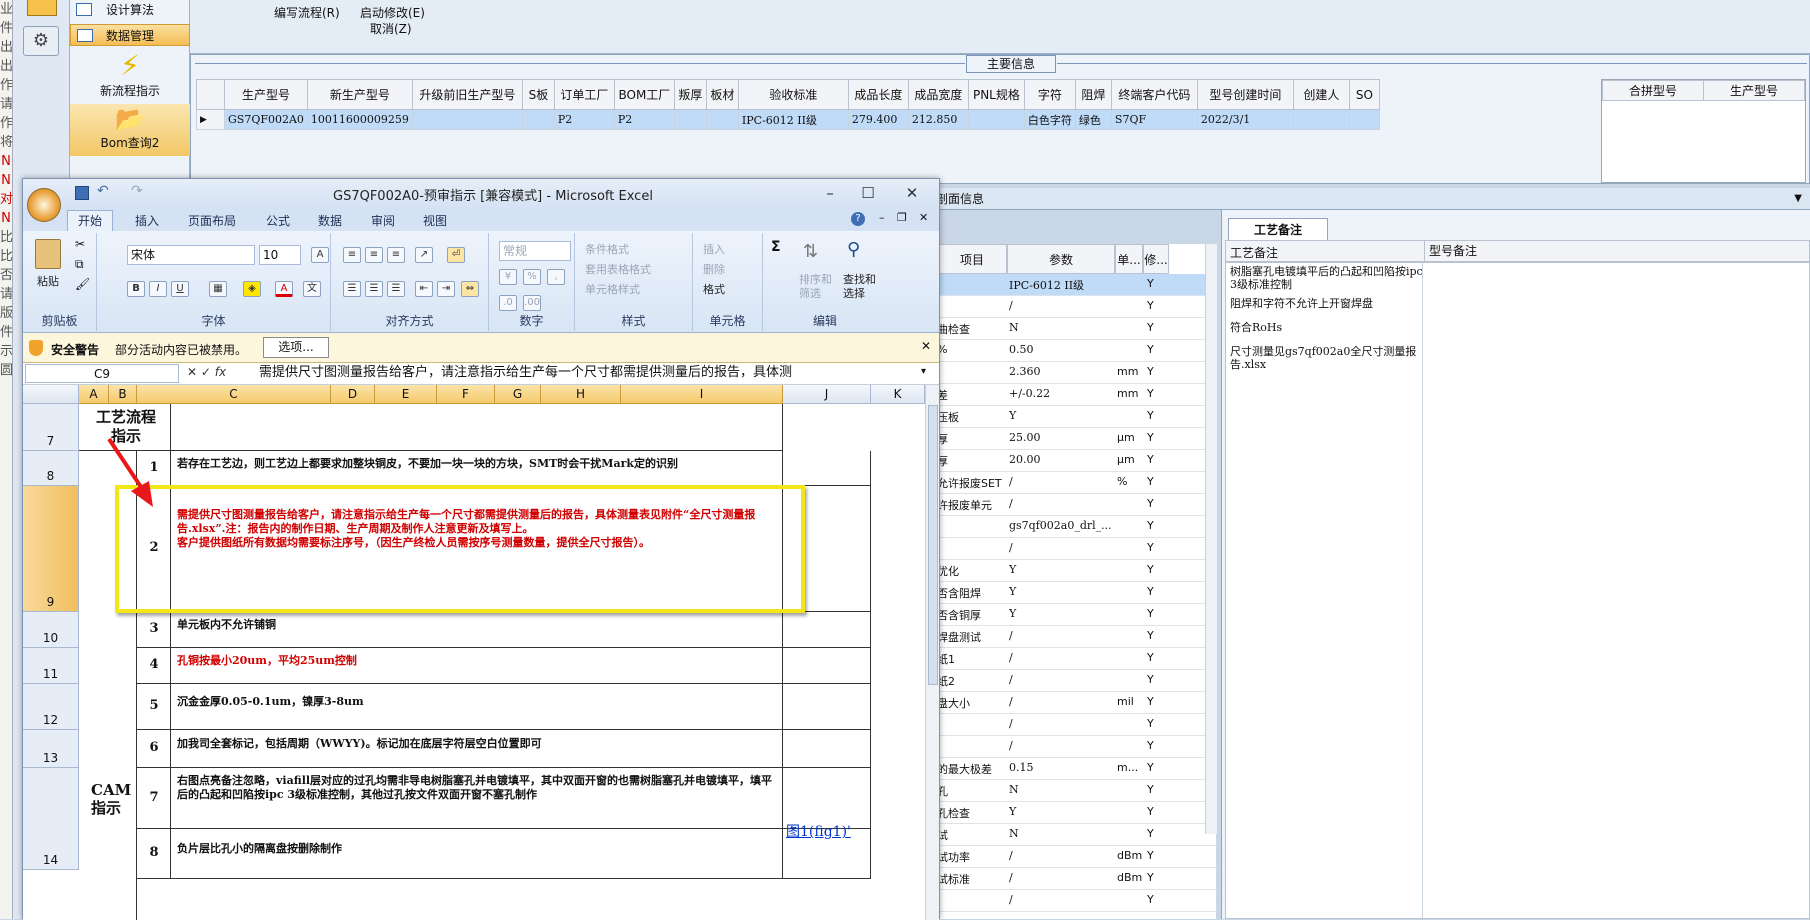 This screenshot has width=1810, height=920. I want to click on params-row: 试功率 / dBm Y, so click(1077, 857).